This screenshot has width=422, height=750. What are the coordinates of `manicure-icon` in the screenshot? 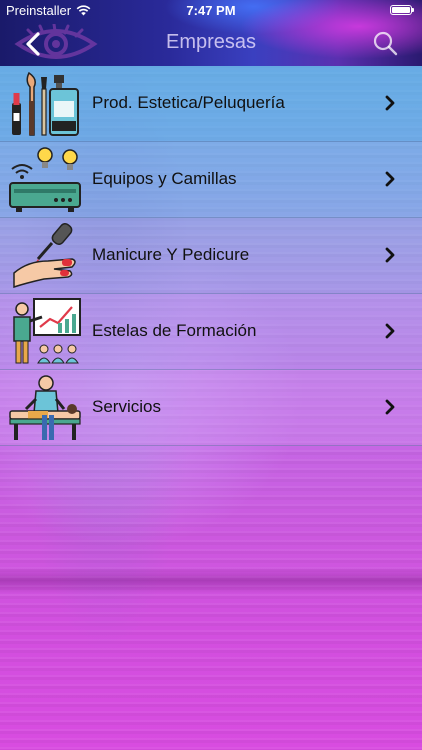 It's located at (44, 256).